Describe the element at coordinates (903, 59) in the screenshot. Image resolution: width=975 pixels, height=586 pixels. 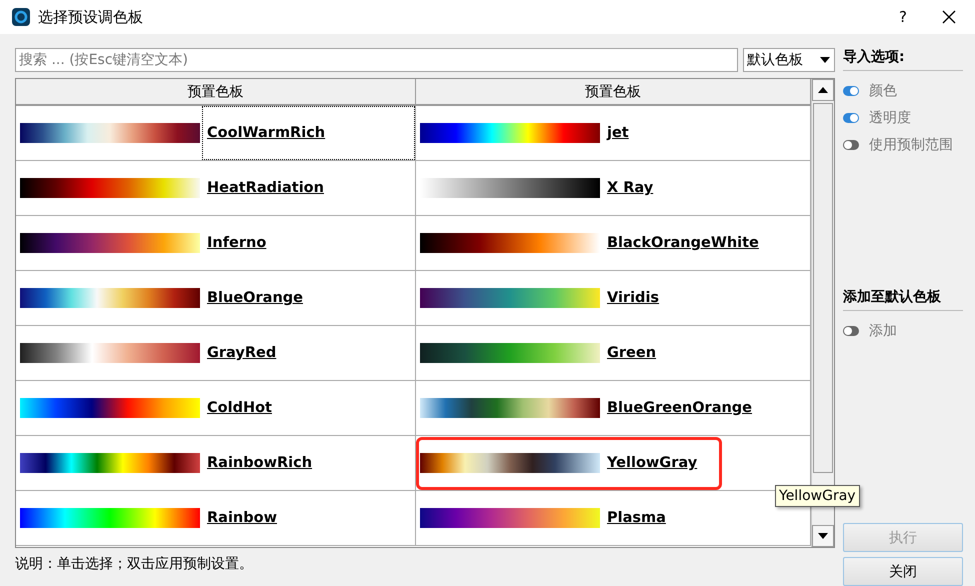
I see `section-title: 导入选项:` at that location.